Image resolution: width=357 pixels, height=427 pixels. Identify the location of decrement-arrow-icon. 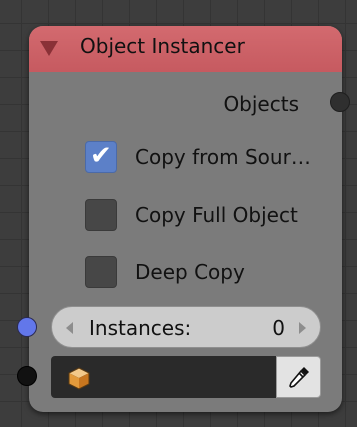
(69, 328).